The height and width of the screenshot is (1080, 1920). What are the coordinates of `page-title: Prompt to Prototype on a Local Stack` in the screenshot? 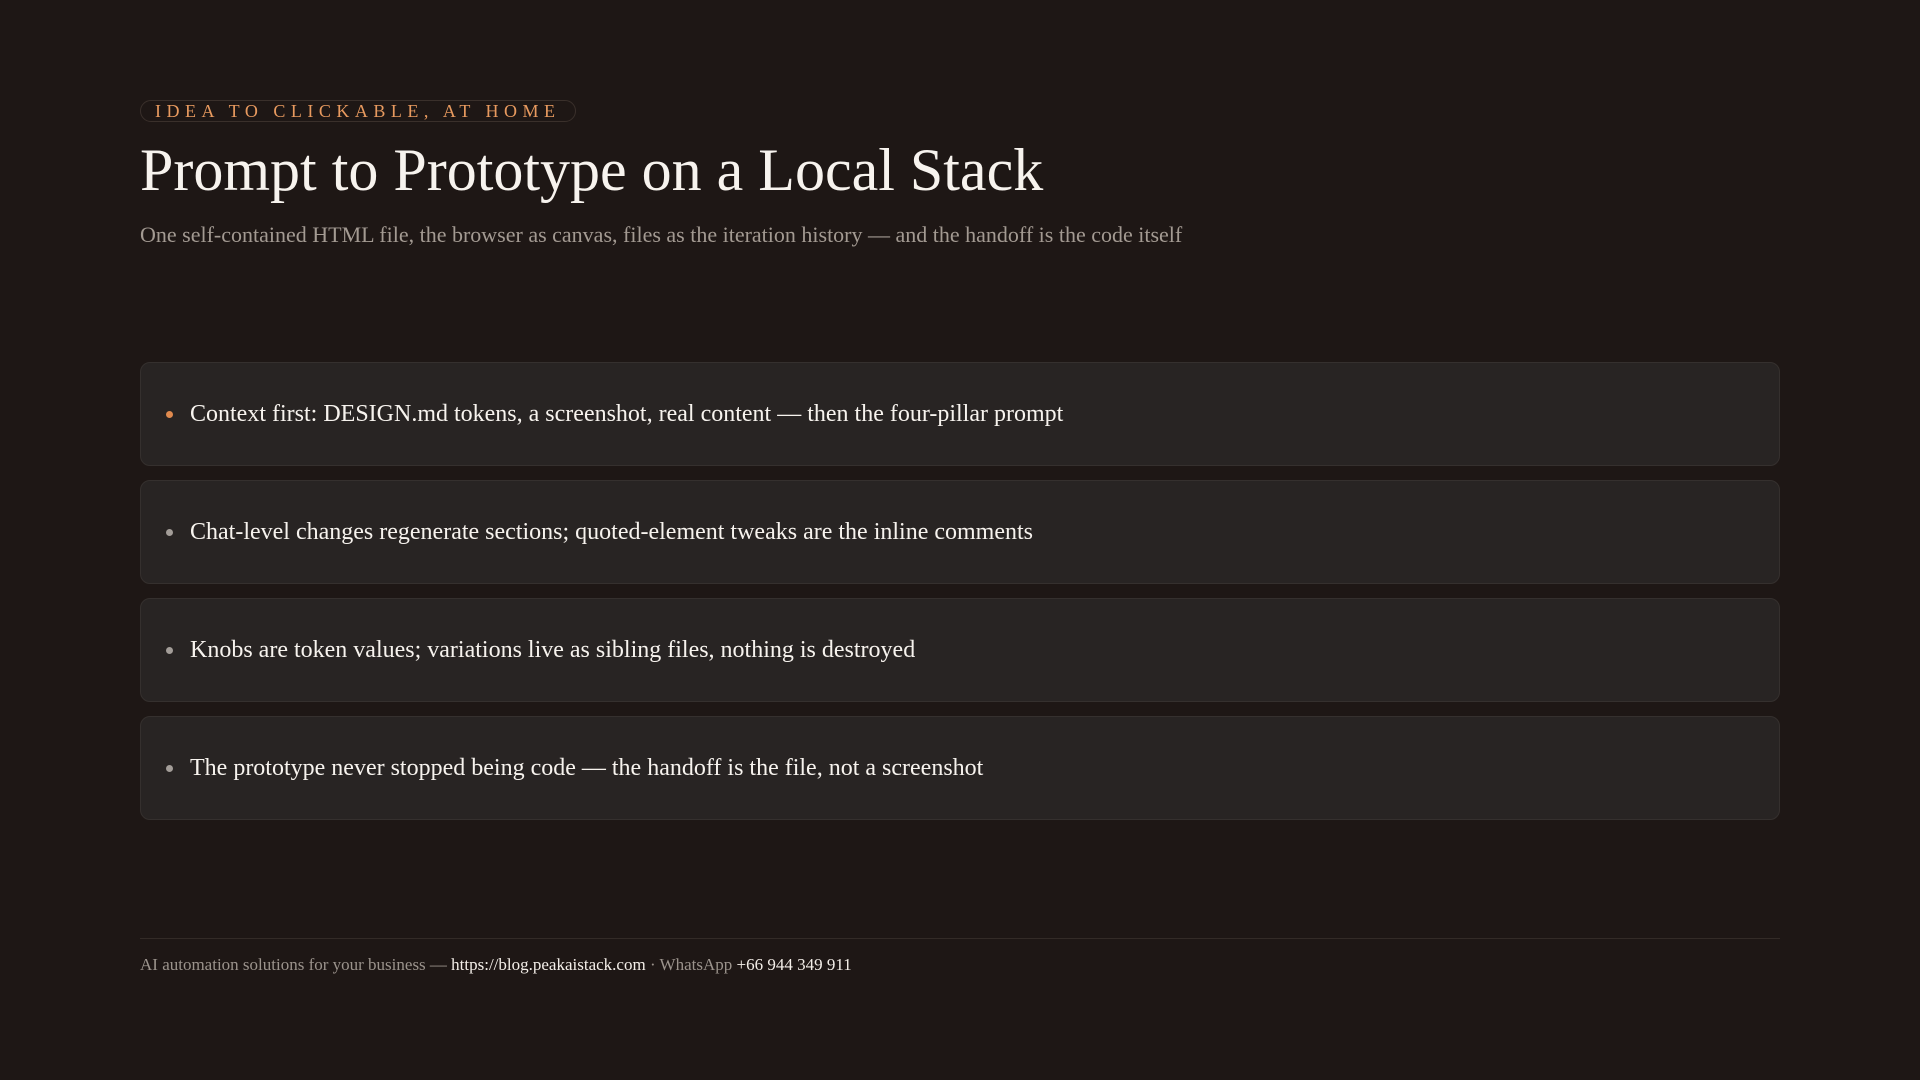 It's located at (592, 170).